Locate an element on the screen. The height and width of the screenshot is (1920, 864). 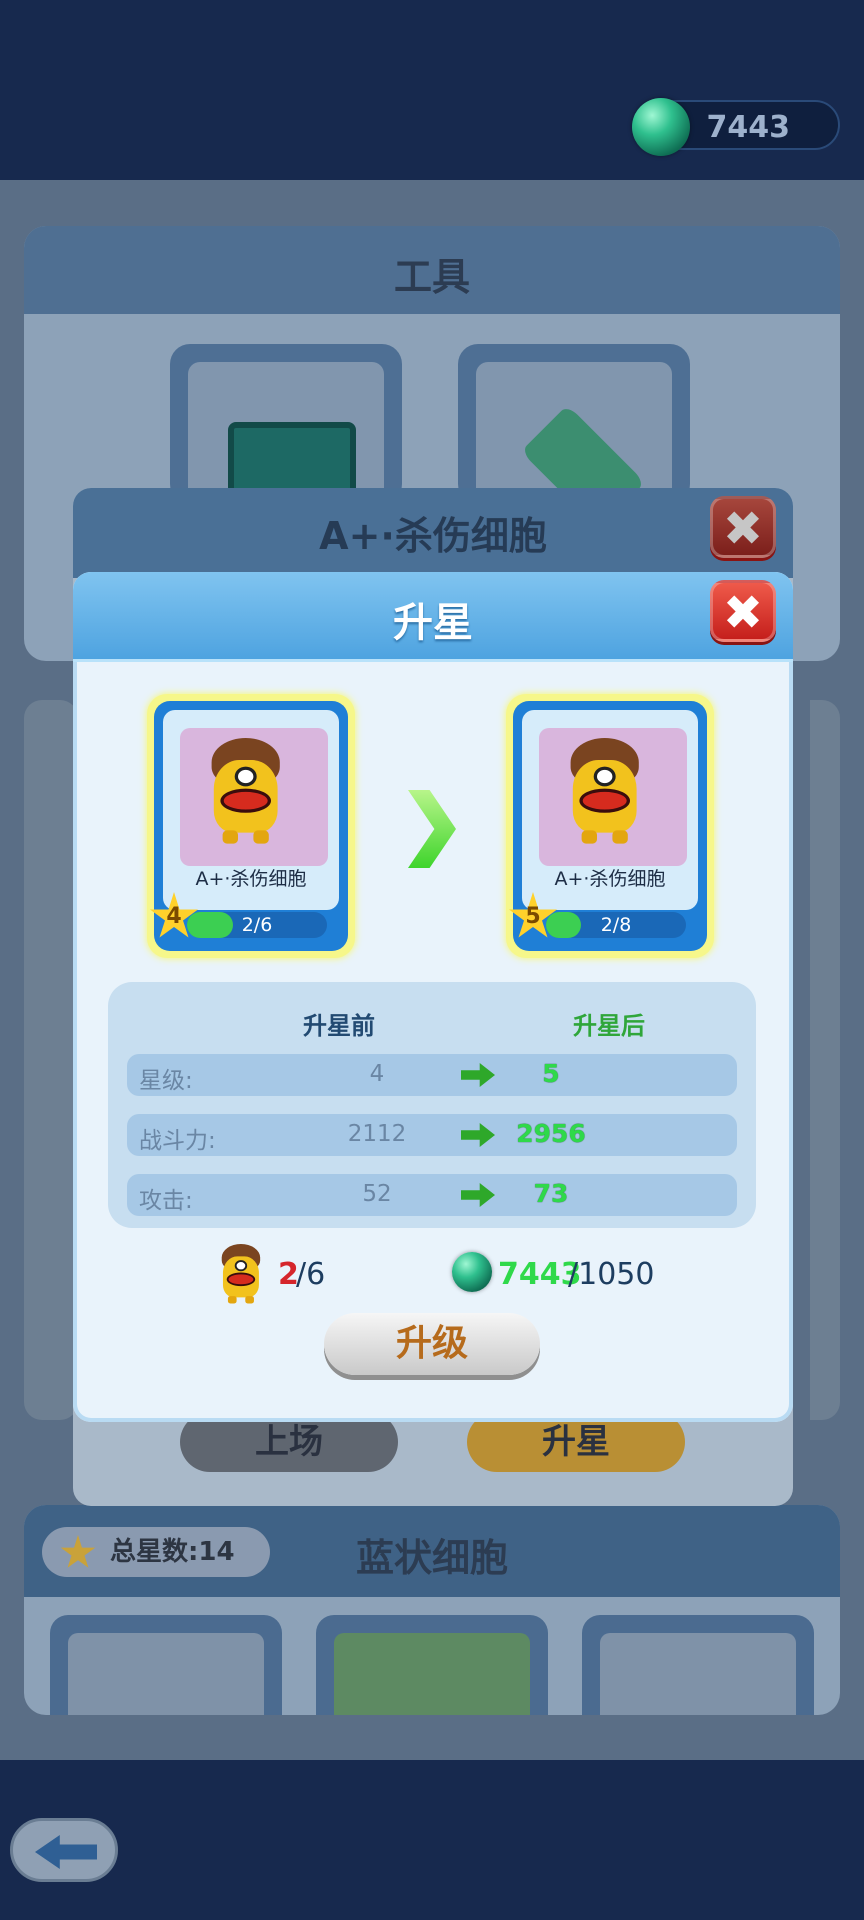
back-arrow-icon is located at coordinates (66, 1852).